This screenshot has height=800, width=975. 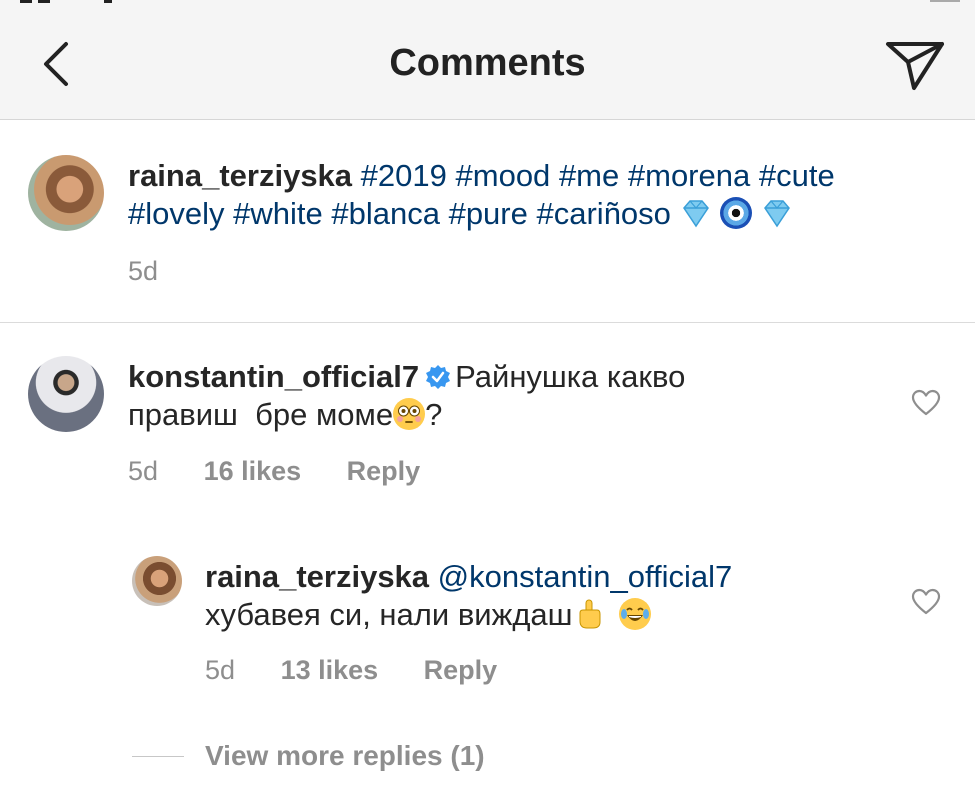 What do you see at coordinates (797, 175) in the screenshot?
I see `hashtag: #cute` at bounding box center [797, 175].